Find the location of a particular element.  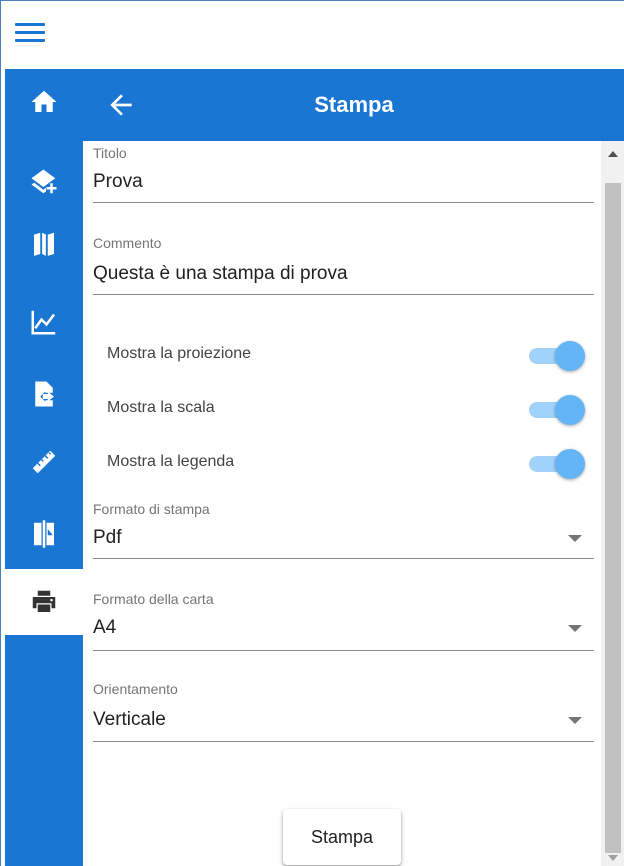

switch-legenda-row: Mostra la legenda is located at coordinates (346, 463).